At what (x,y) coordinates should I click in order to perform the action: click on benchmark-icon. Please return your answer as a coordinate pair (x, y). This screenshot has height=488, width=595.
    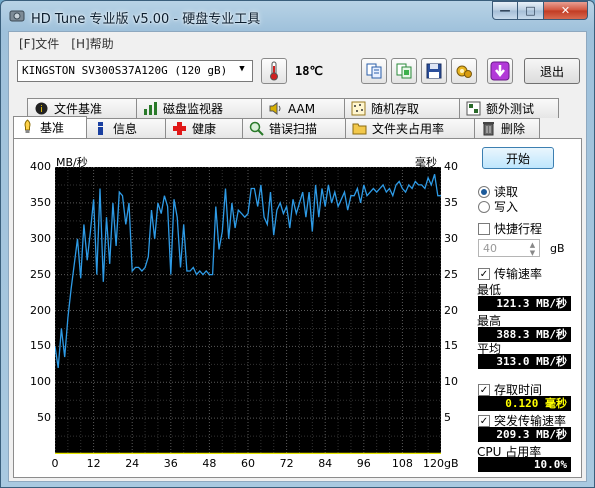
    Looking at the image, I should click on (27, 126).